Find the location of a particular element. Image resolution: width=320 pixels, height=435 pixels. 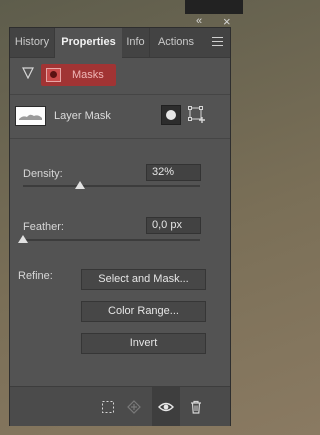

mask-icon is located at coordinates (53, 75).